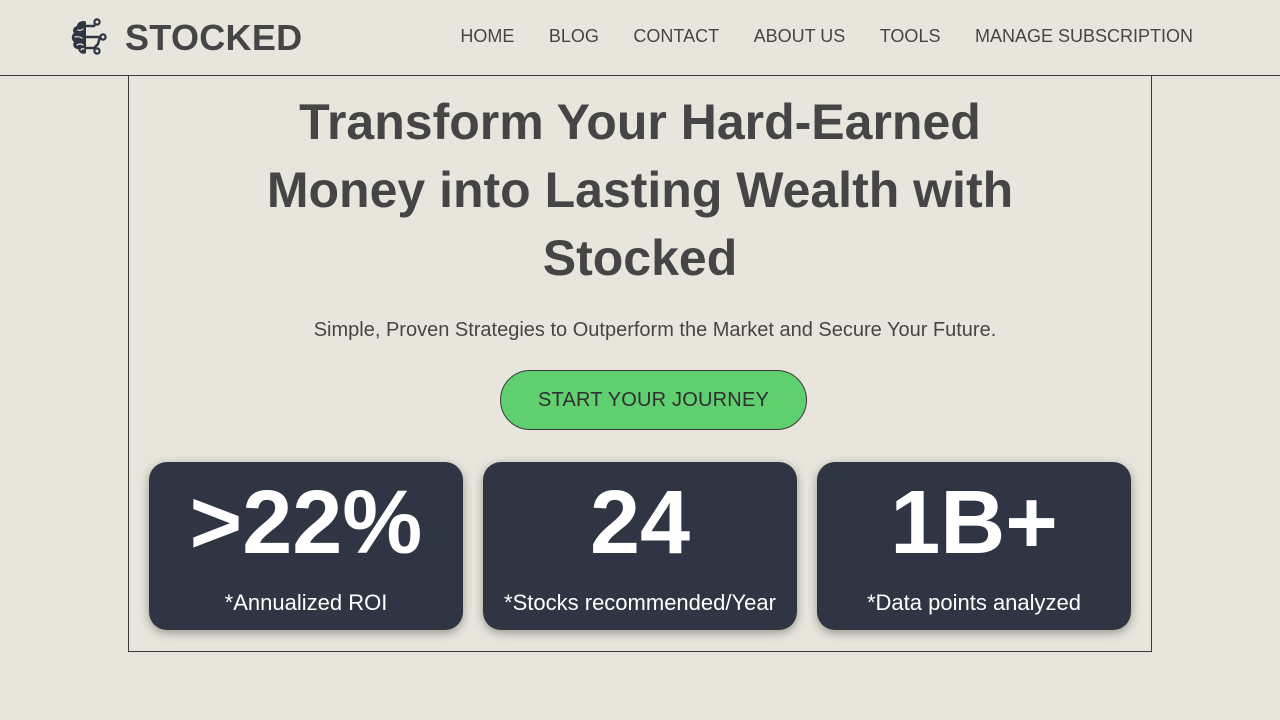  What do you see at coordinates (306, 523) in the screenshot?
I see `stat-value: >22%` at bounding box center [306, 523].